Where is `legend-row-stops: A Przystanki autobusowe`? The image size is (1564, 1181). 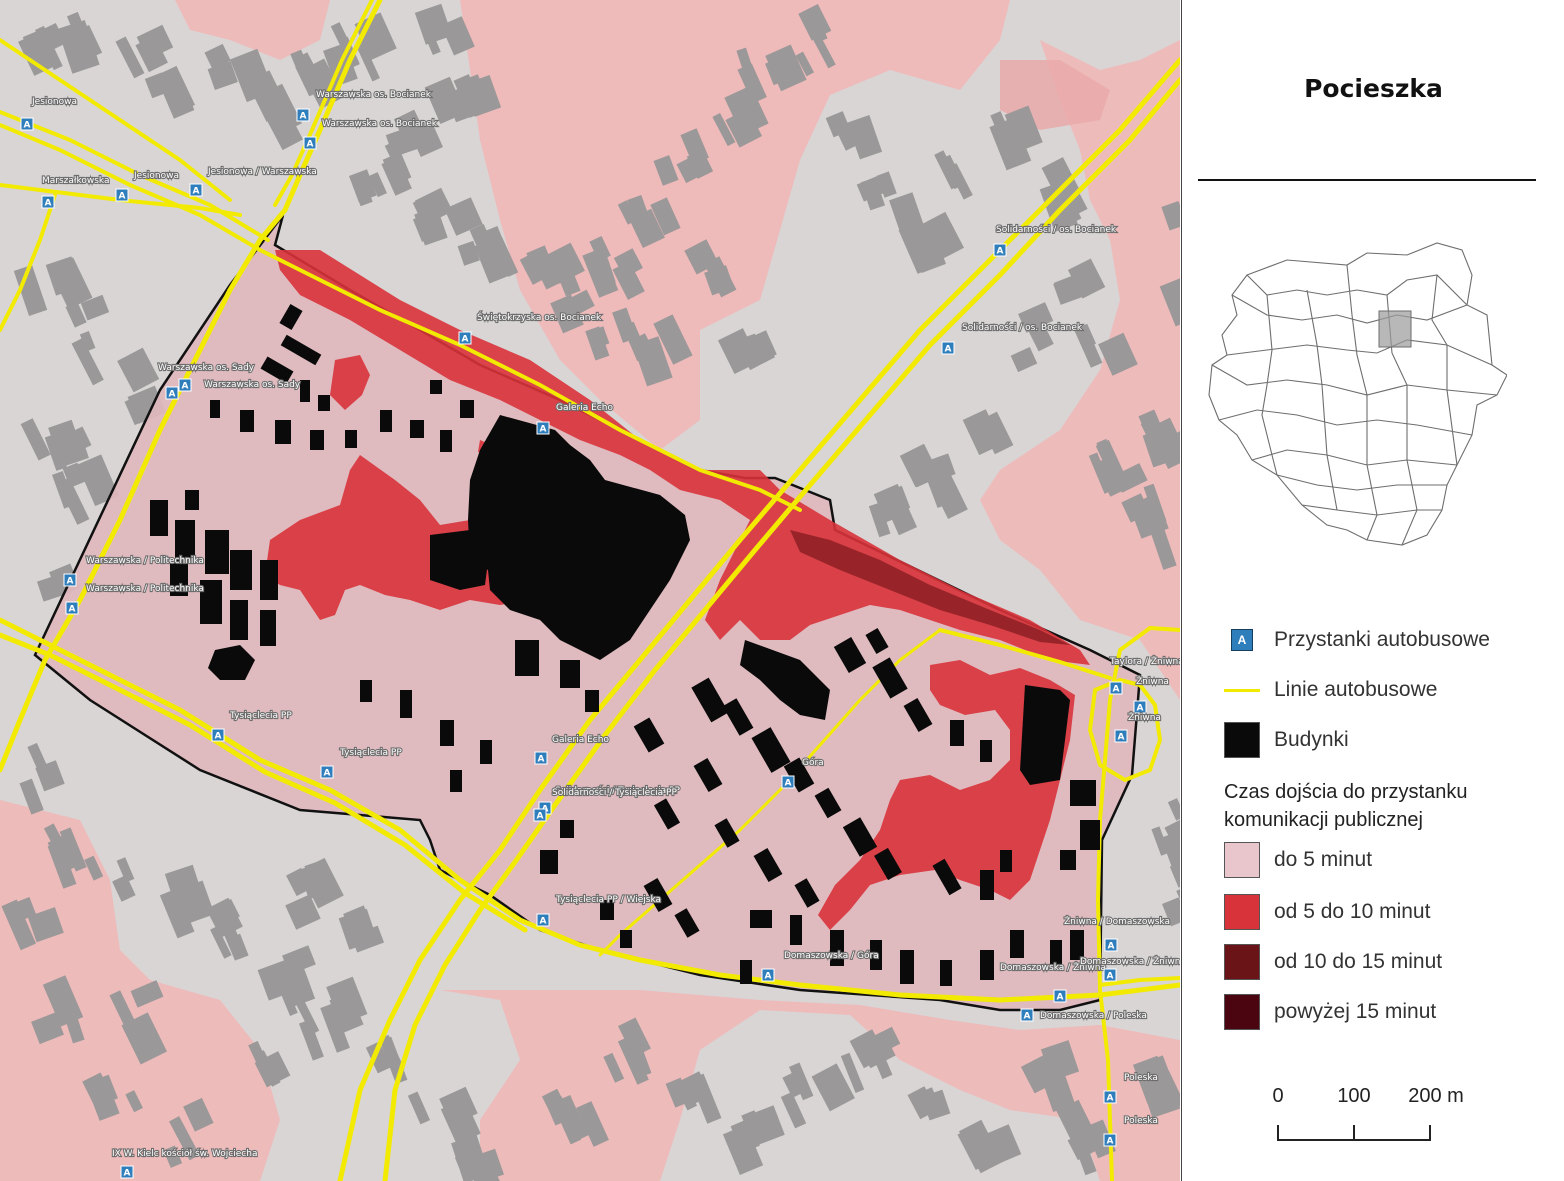 legend-row-stops: A Przystanki autobusowe is located at coordinates (1357, 640).